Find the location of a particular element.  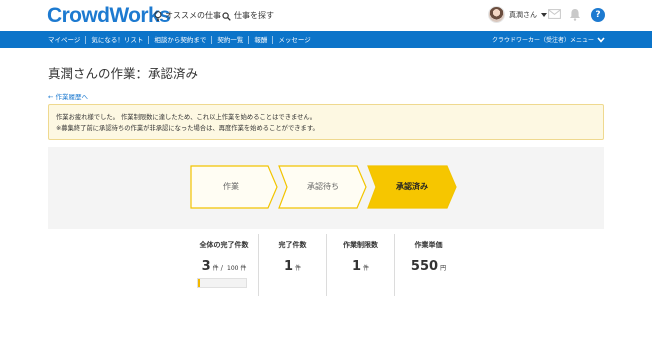

nav-items: マイページ 気になる！リスト 相談から契約まで 契約一覧 報酬 メッセージ is located at coordinates (180, 39).